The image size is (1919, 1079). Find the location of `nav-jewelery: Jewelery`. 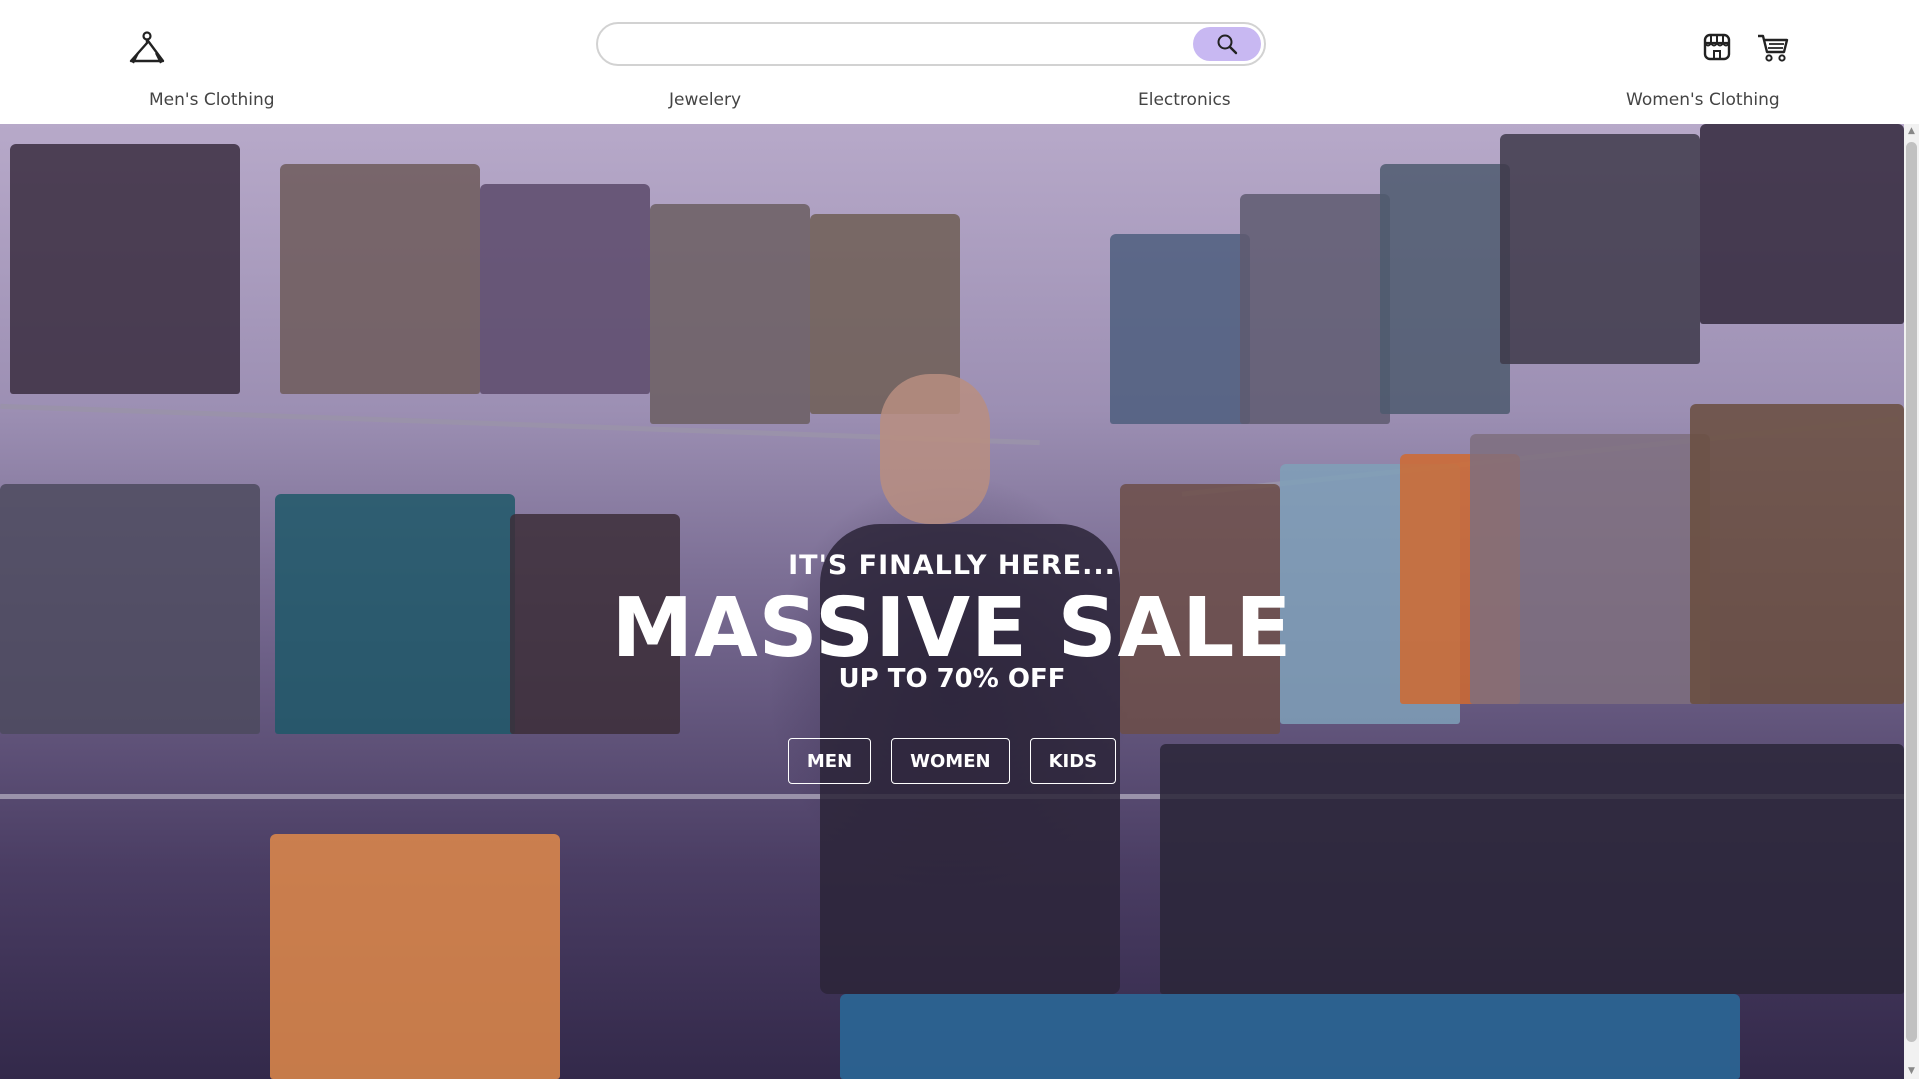

nav-jewelery: Jewelery is located at coordinates (705, 100).